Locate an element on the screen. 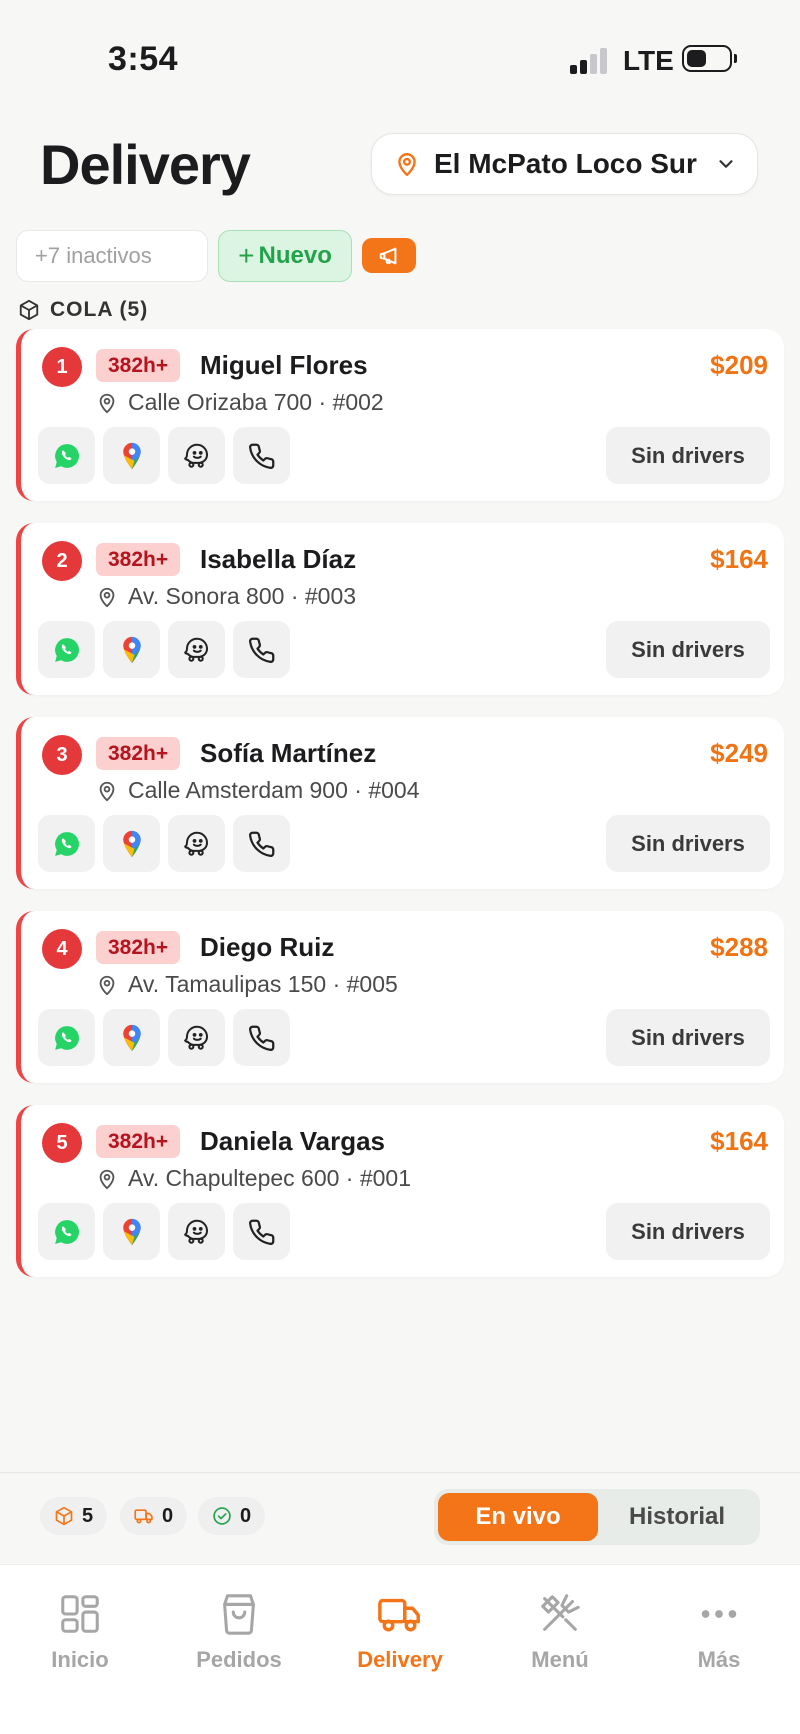  status-bar: 3:54 LTE is located at coordinates (400, 59).